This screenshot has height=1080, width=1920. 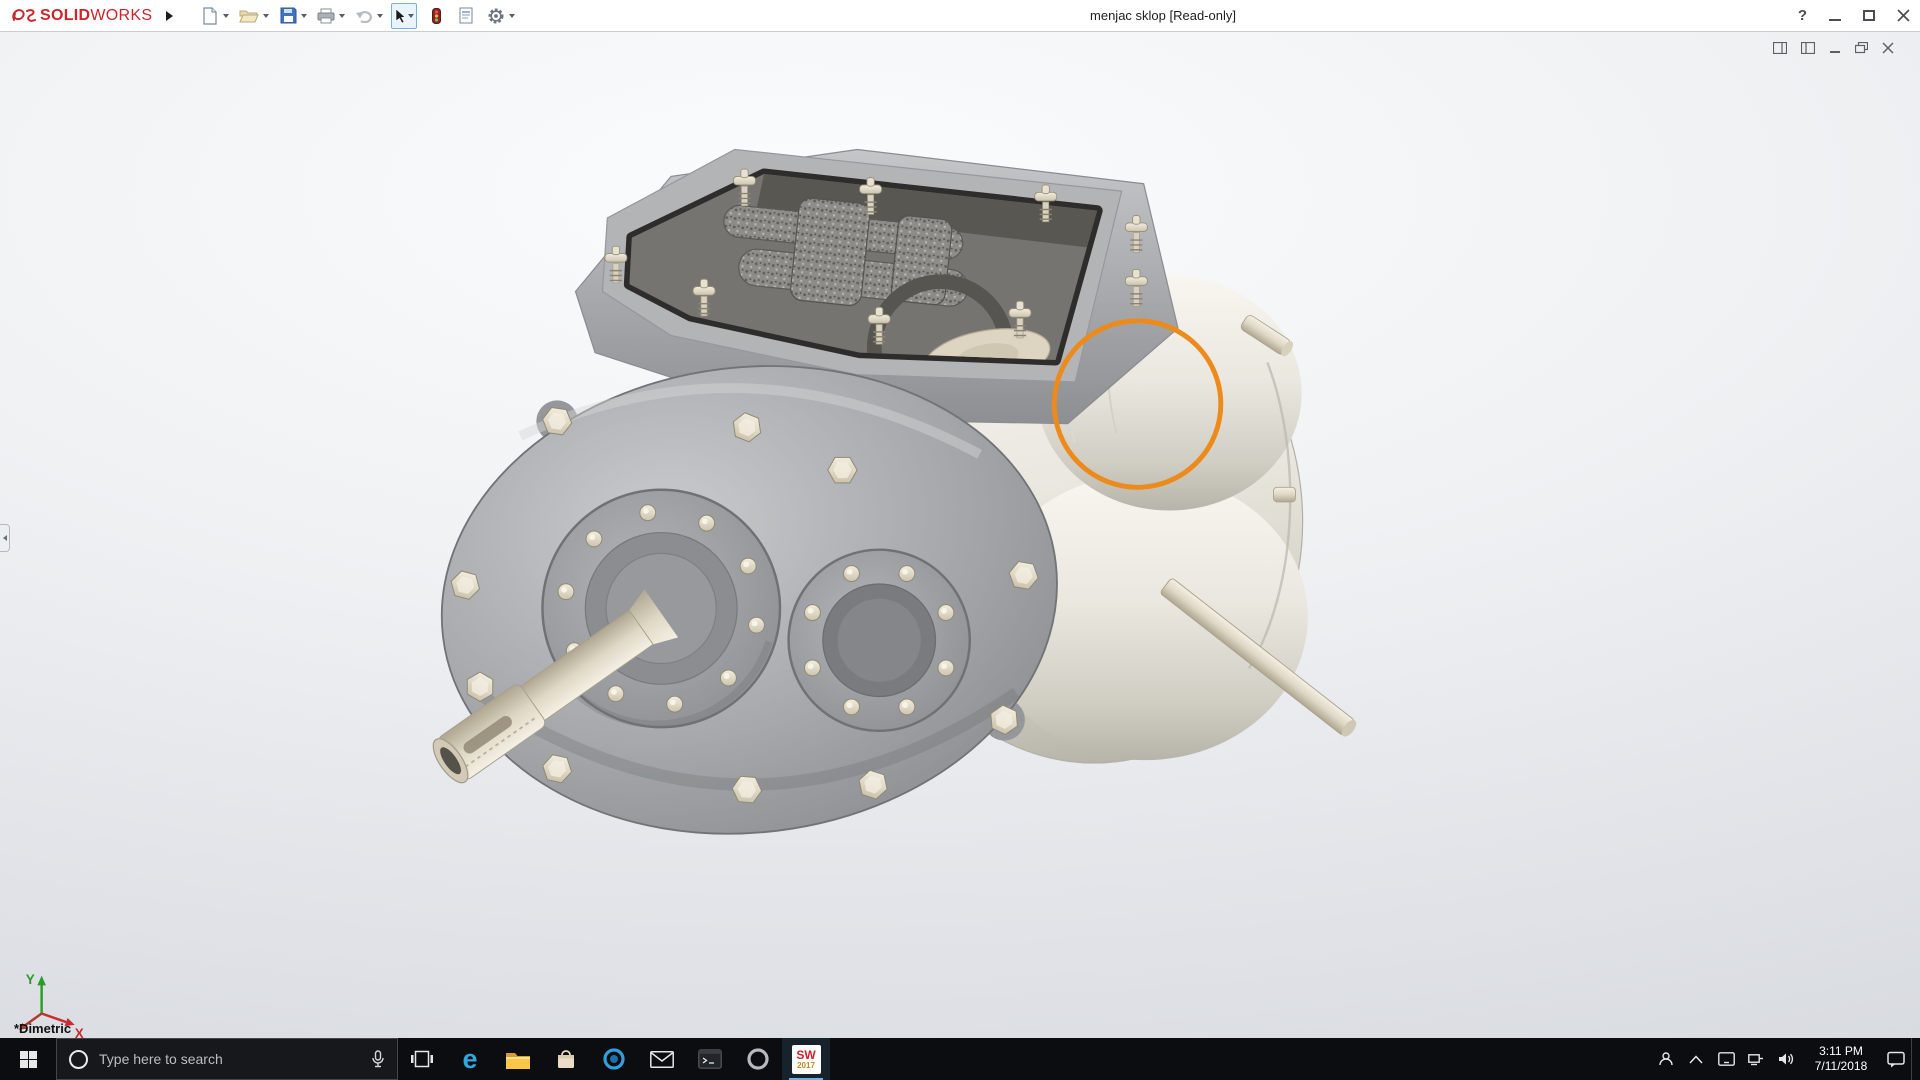 I want to click on network-icon, so click(x=1755, y=1060).